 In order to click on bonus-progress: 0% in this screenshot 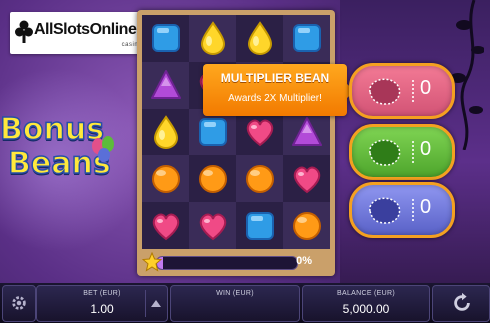, I will do `click(236, 262)`.